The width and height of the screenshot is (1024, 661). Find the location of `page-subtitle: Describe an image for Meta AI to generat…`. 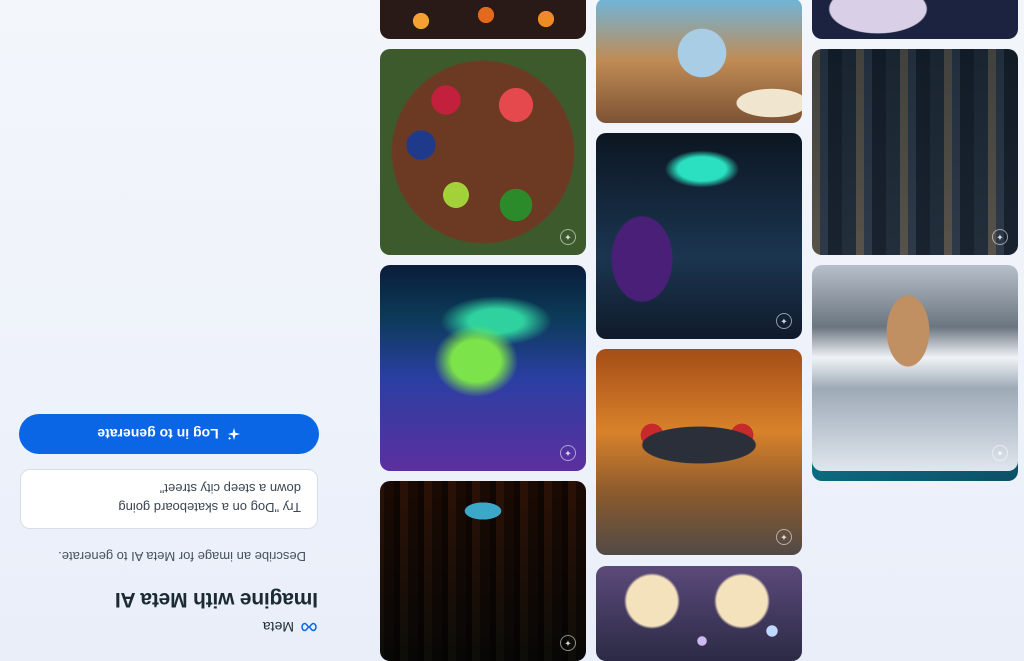

page-subtitle: Describe an image for Meta AI to generat… is located at coordinates (182, 556).